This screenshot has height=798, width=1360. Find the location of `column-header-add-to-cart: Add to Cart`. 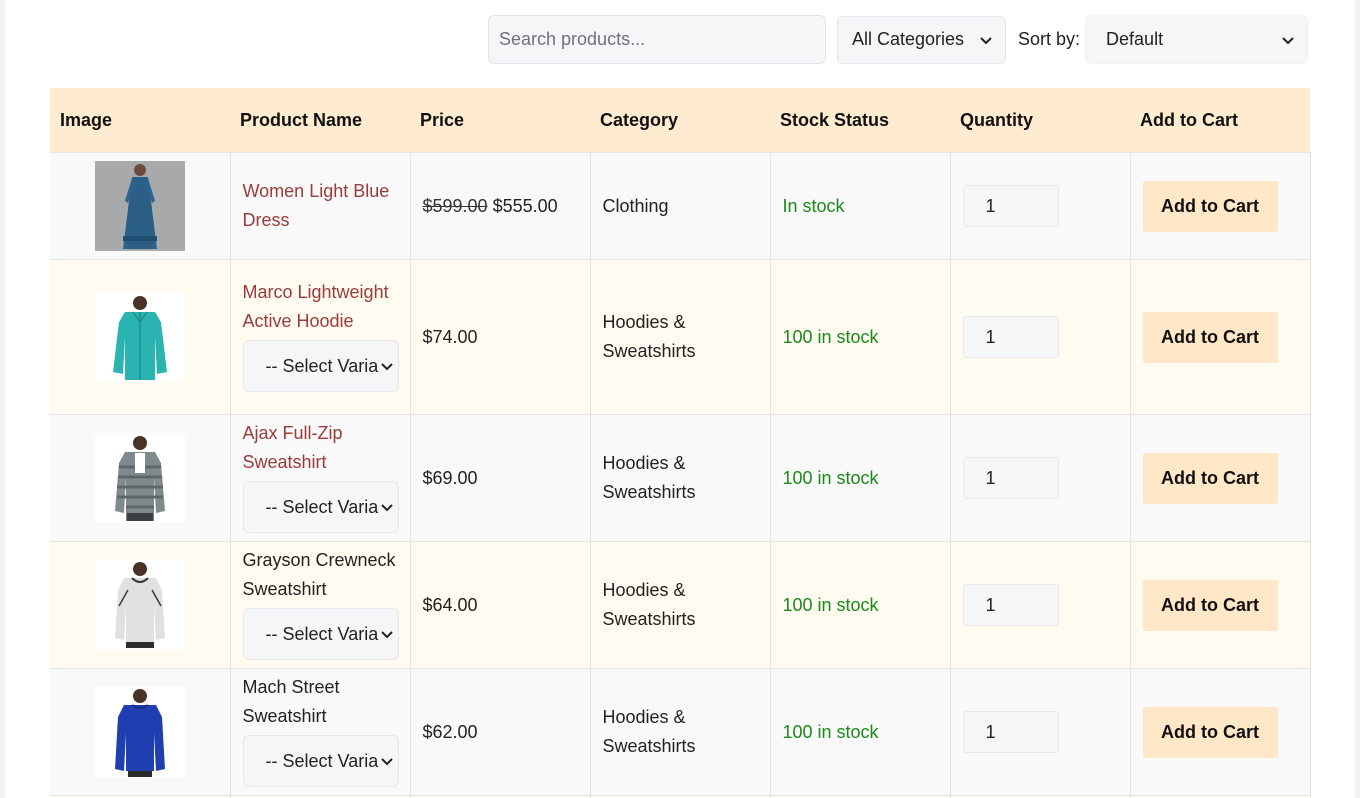

column-header-add-to-cart: Add to Cart is located at coordinates (1220, 120).